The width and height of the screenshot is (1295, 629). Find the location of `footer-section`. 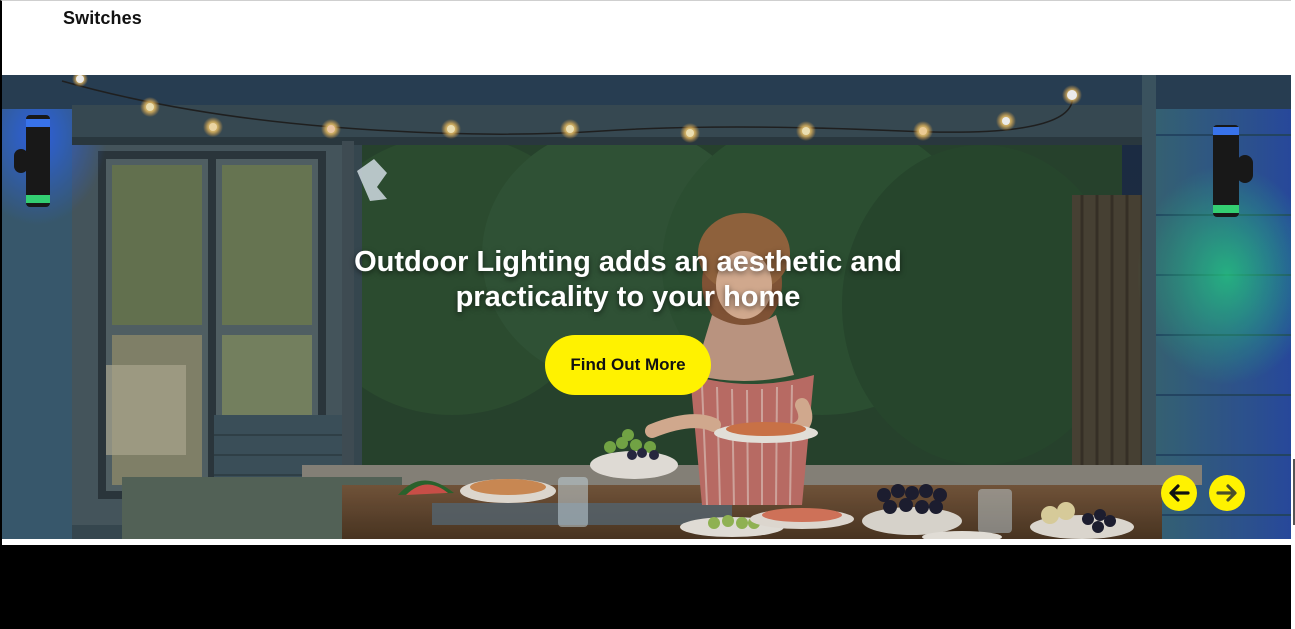

footer-section is located at coordinates (645, 587).